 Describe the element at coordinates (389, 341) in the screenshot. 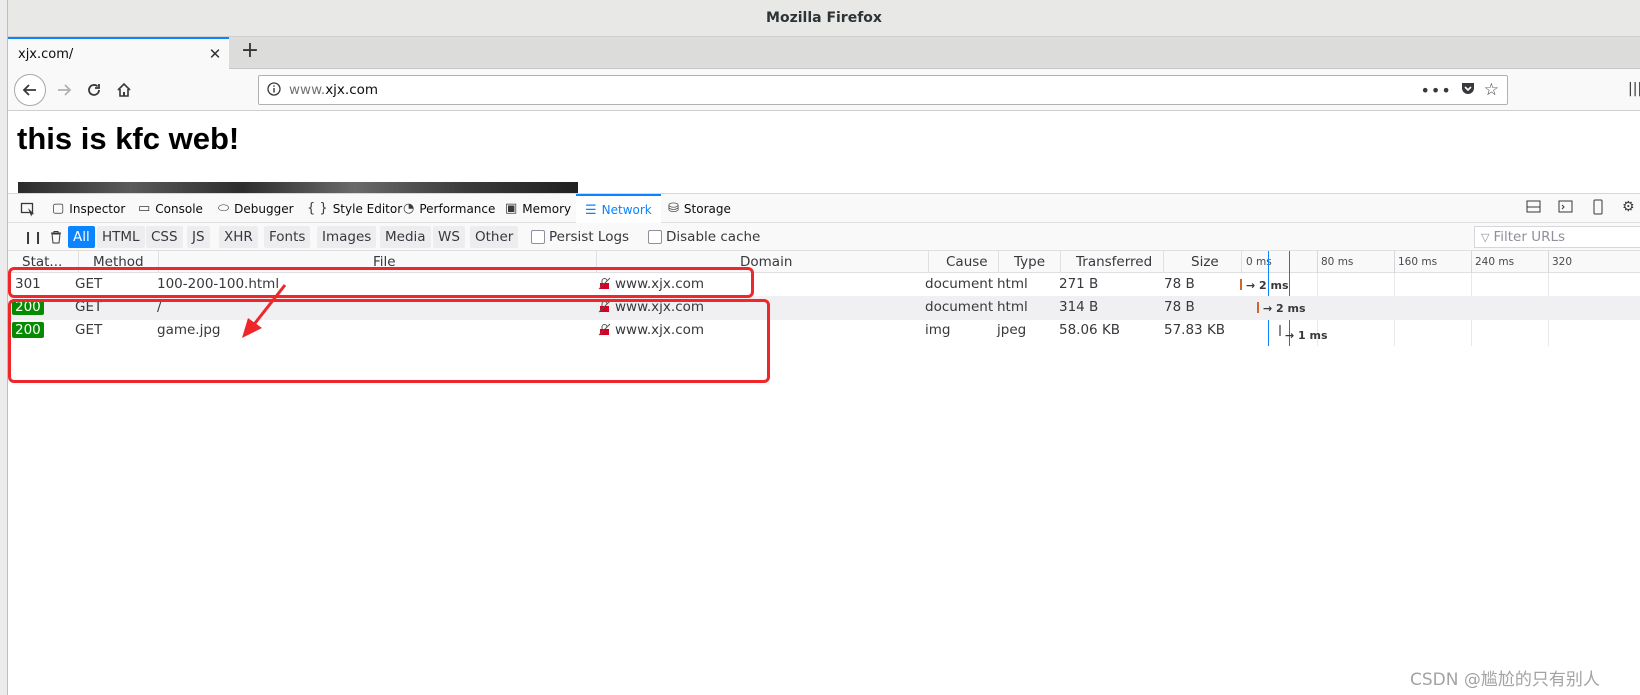

I see `annotation-box-followups` at that location.